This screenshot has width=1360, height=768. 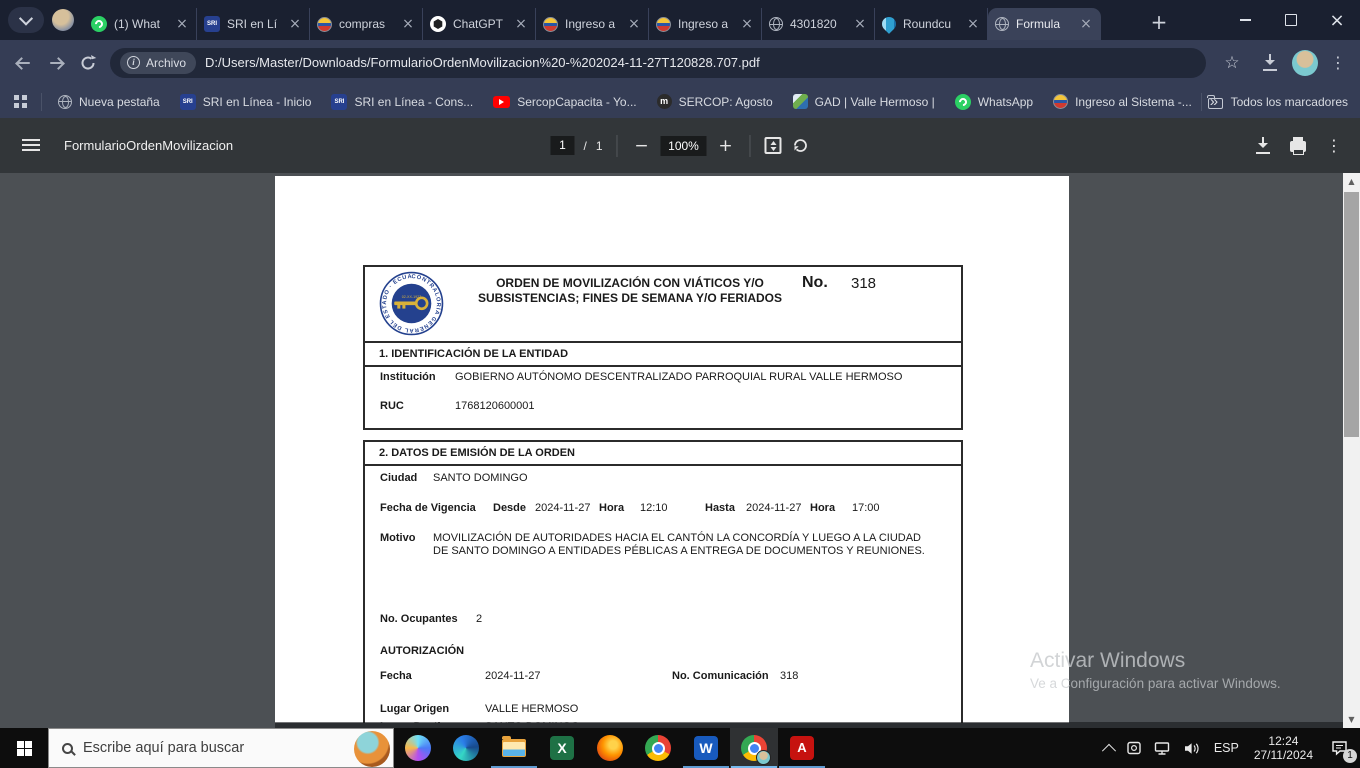 What do you see at coordinates (245, 101) in the screenshot?
I see `bookmark-sri-inicio: SRI en Línea - Inicio` at bounding box center [245, 101].